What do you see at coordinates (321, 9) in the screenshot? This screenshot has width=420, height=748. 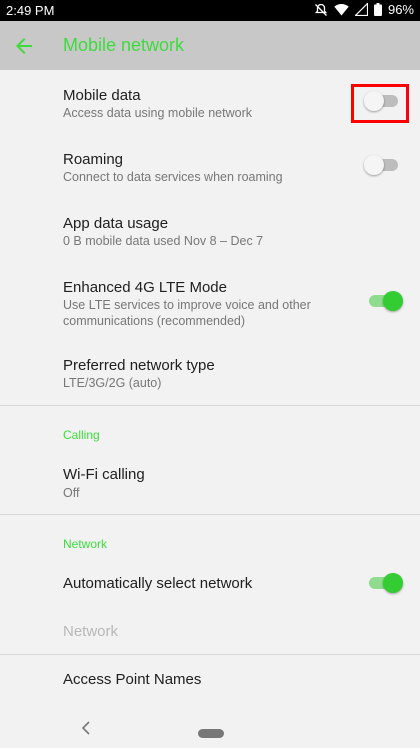 I see `notifications-off-icon` at bounding box center [321, 9].